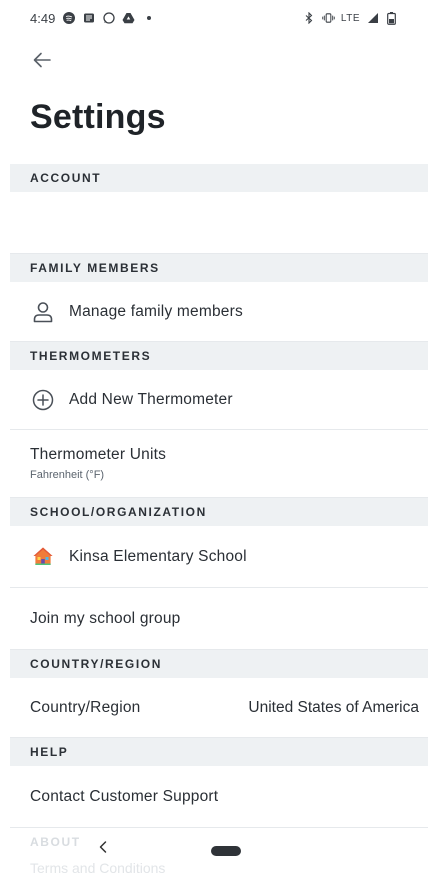 The height and width of the screenshot is (874, 428). Describe the element at coordinates (350, 18) in the screenshot. I see `network-type: LTE` at that location.